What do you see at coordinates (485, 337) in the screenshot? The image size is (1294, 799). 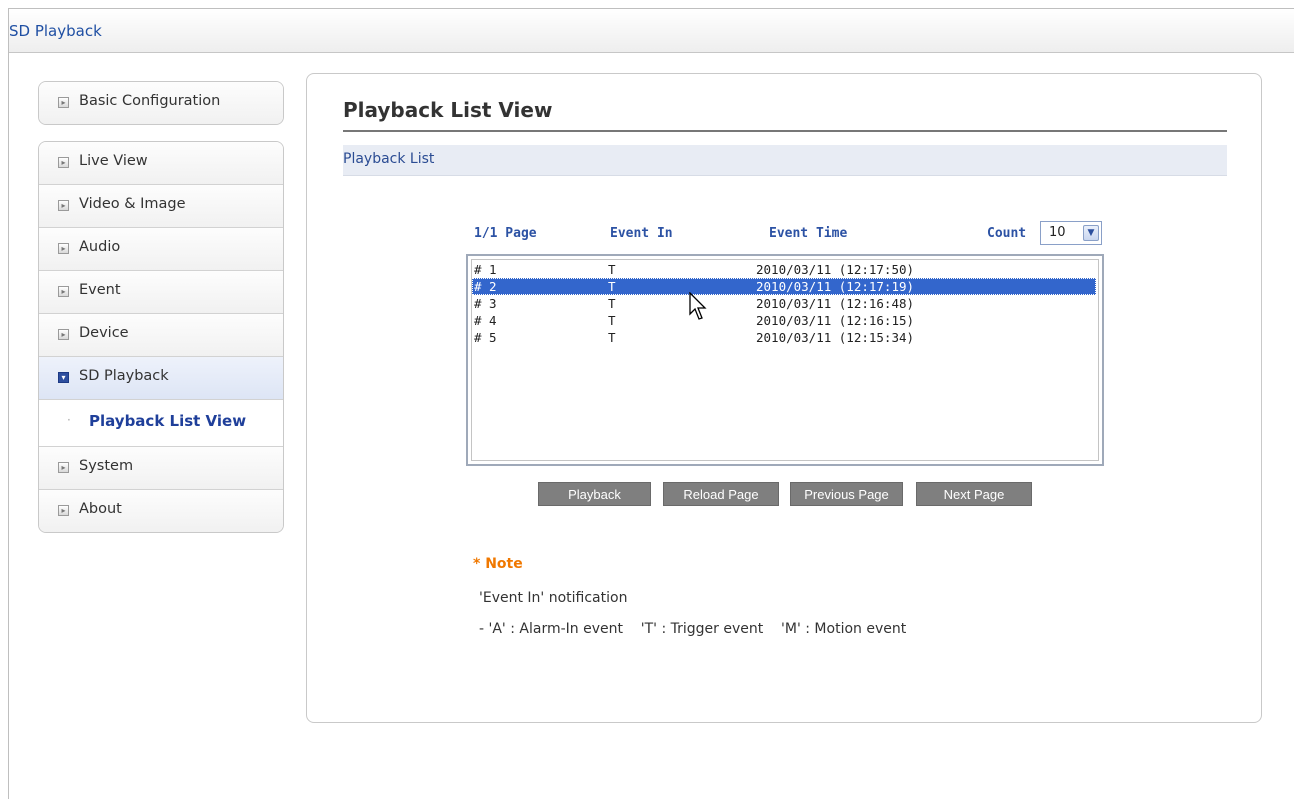 I see `row-number: # 5` at bounding box center [485, 337].